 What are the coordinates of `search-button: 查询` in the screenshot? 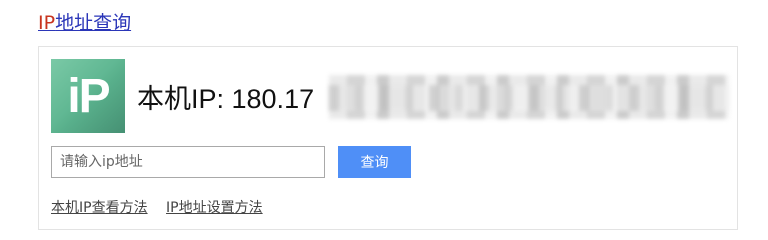 It's located at (374, 162).